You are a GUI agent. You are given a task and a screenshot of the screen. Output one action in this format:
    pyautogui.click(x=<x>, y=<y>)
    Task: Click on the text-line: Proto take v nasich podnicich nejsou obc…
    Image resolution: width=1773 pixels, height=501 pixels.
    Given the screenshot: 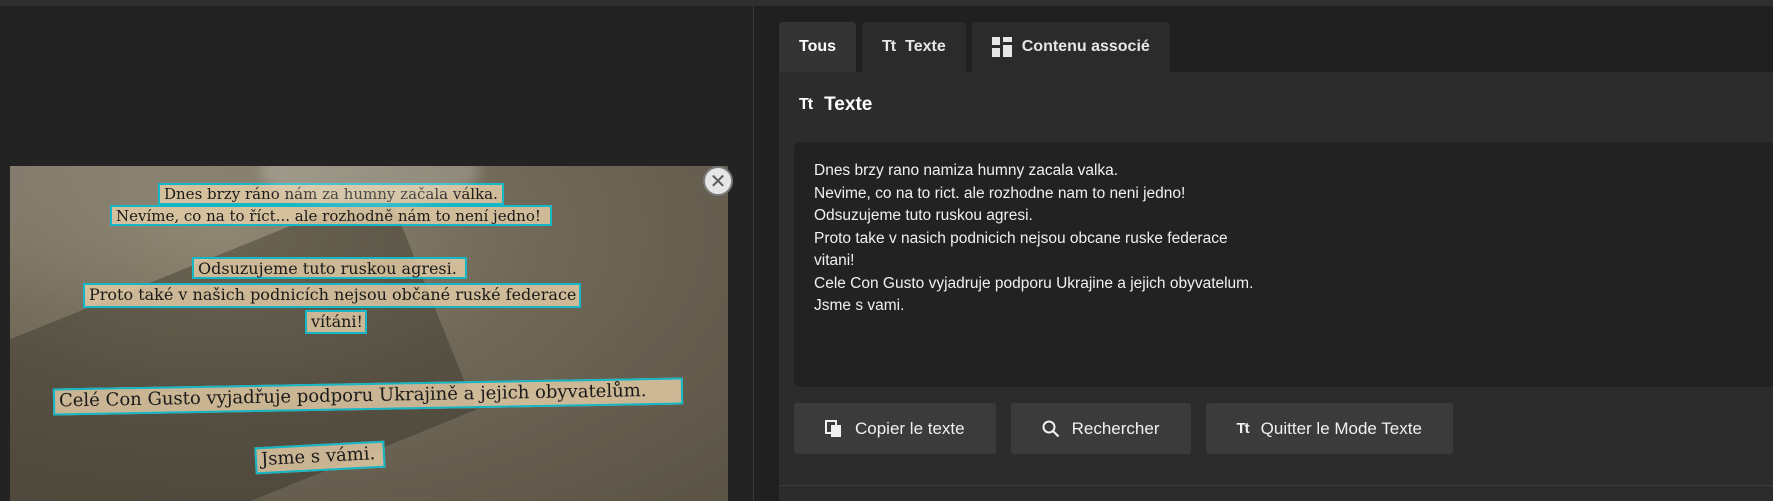 What is the action you would take?
    pyautogui.click(x=1021, y=238)
    